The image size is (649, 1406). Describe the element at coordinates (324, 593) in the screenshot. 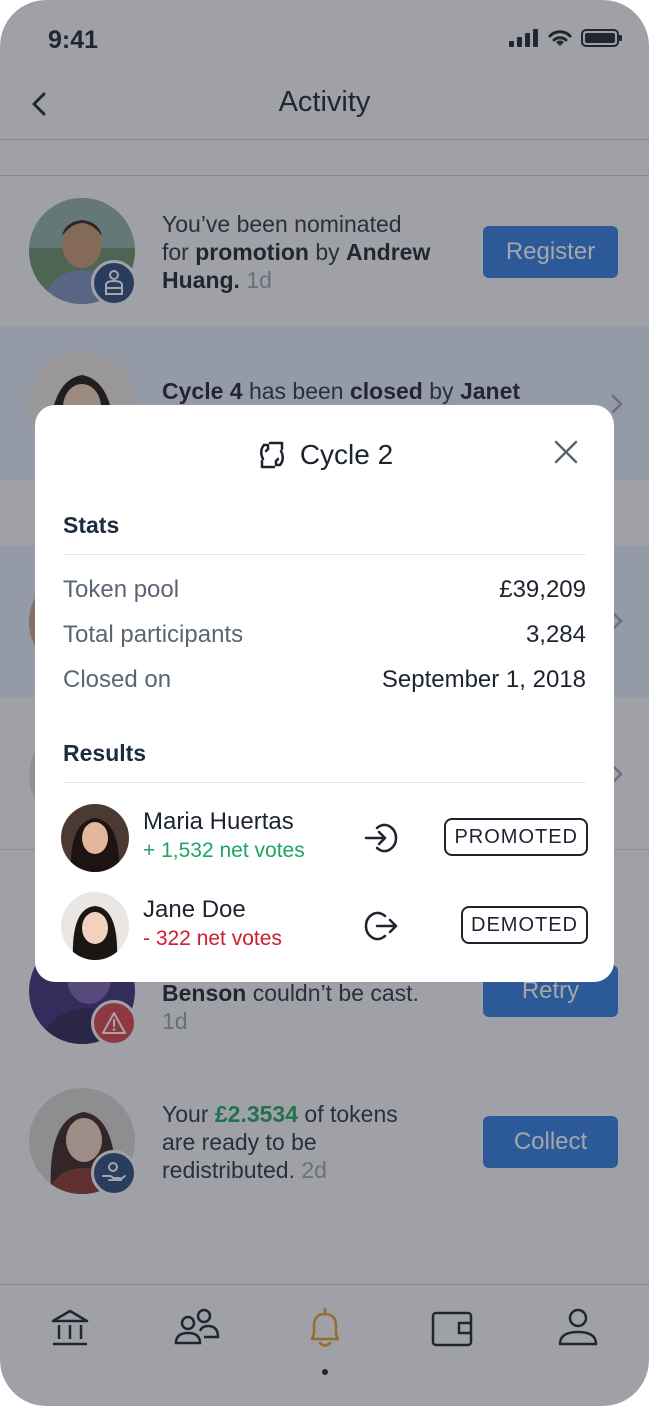

I see `stat-row: Token pool £39,209` at that location.